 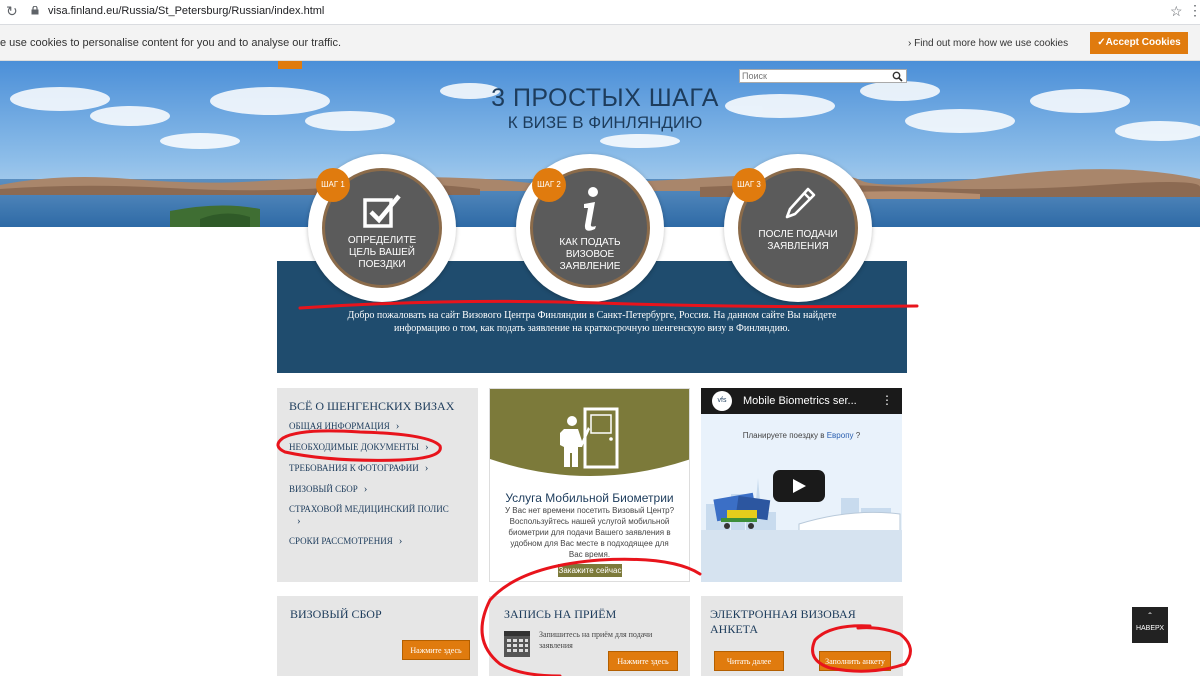 I want to click on video-title-bar: vfs Mobile Biometrics ser... ⋮, so click(x=801, y=401).